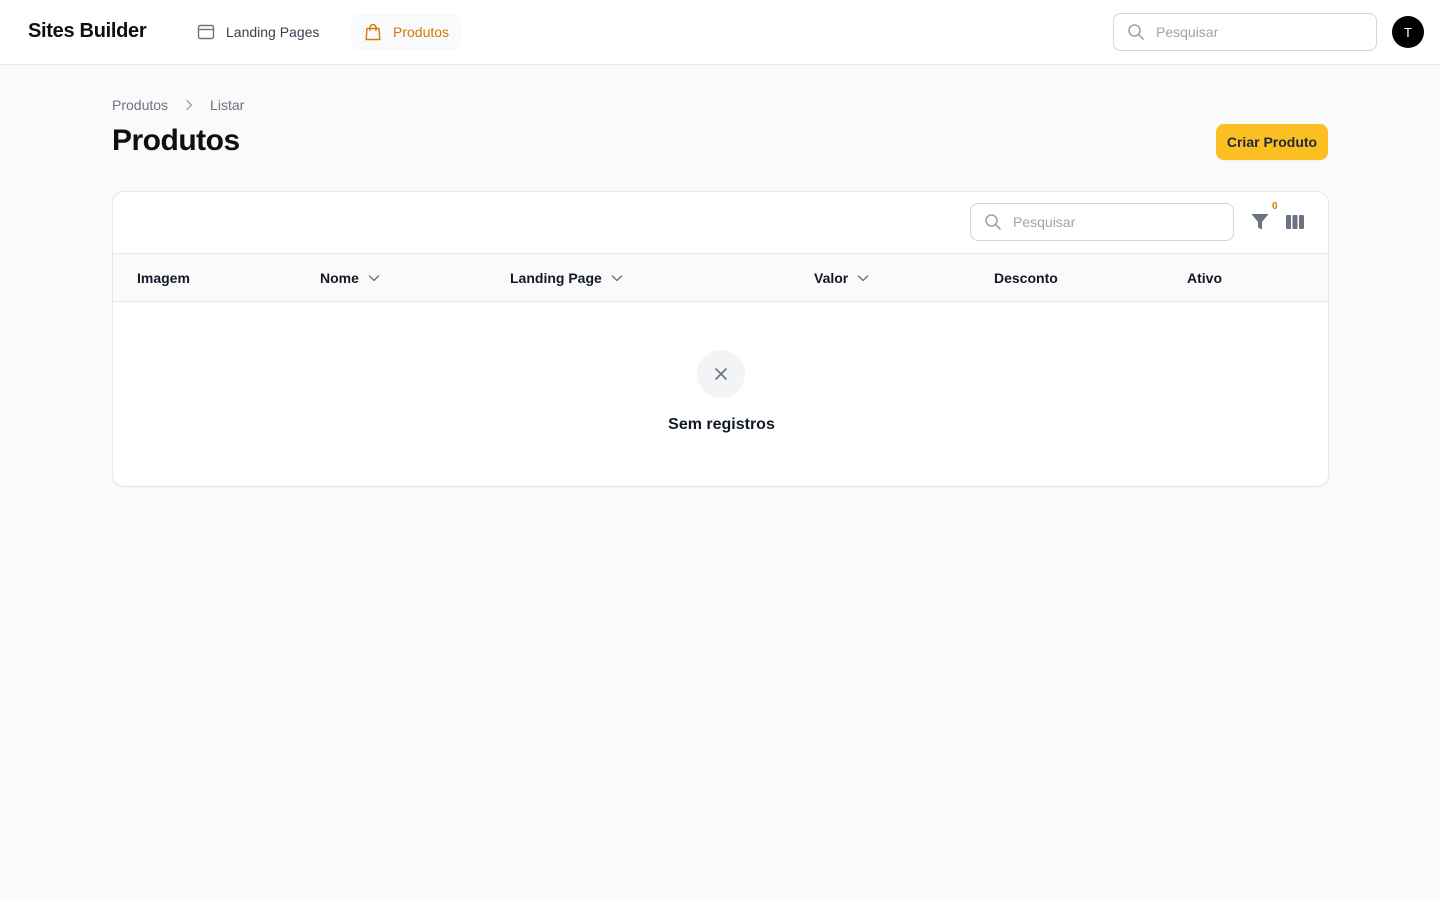  I want to click on column-header-imagem: Imagem, so click(163, 278).